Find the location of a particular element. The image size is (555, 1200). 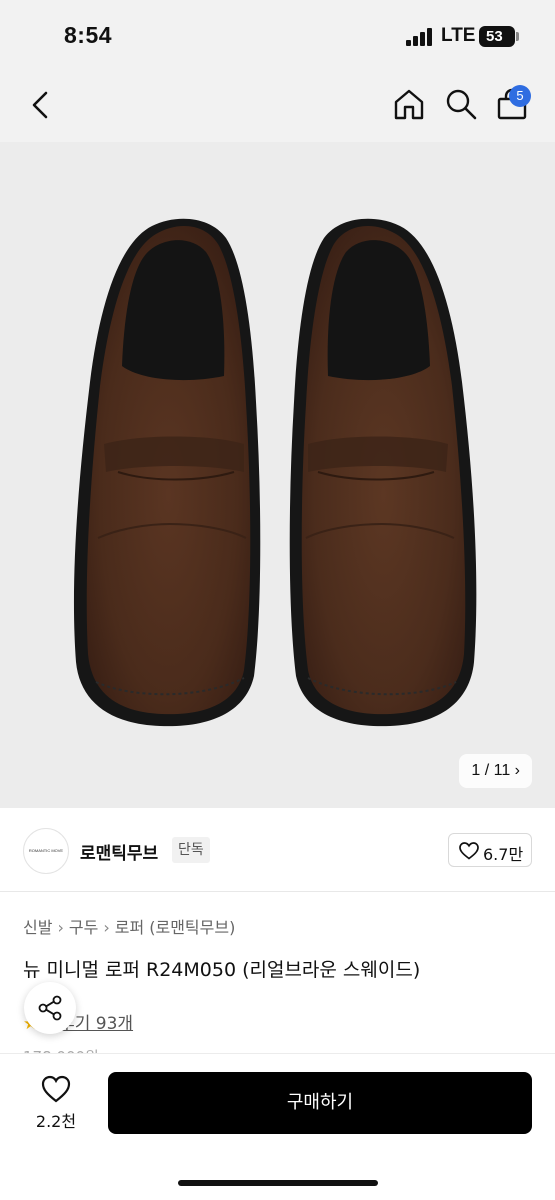

breadcrumb-item: 로퍼 (로맨틱무브) is located at coordinates (175, 926).